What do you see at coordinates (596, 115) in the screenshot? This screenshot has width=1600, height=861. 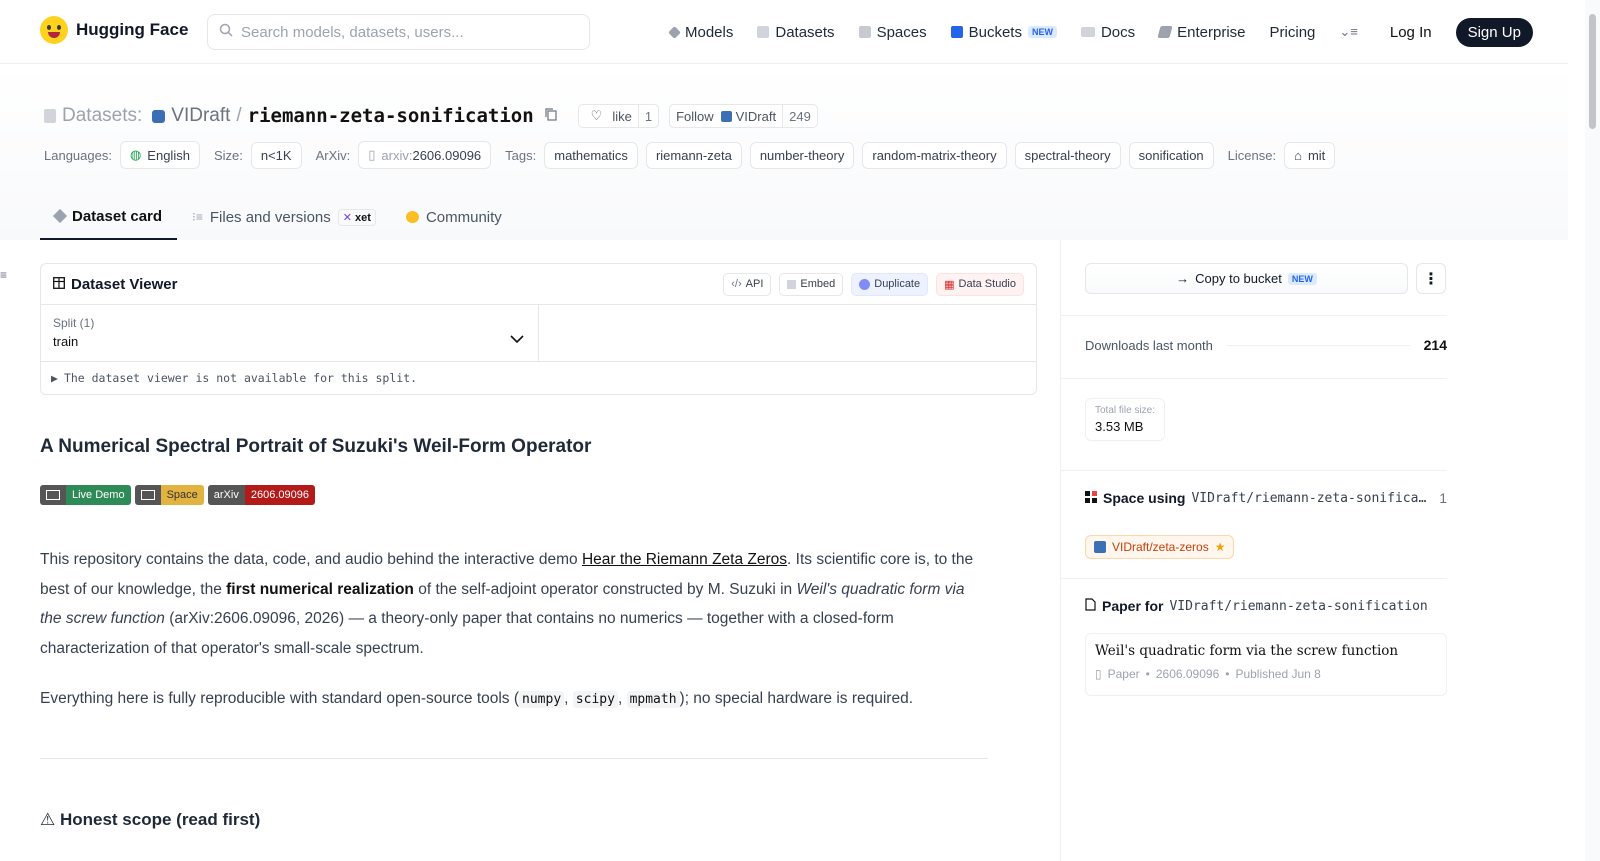 I see `heart-icon: ♡` at bounding box center [596, 115].